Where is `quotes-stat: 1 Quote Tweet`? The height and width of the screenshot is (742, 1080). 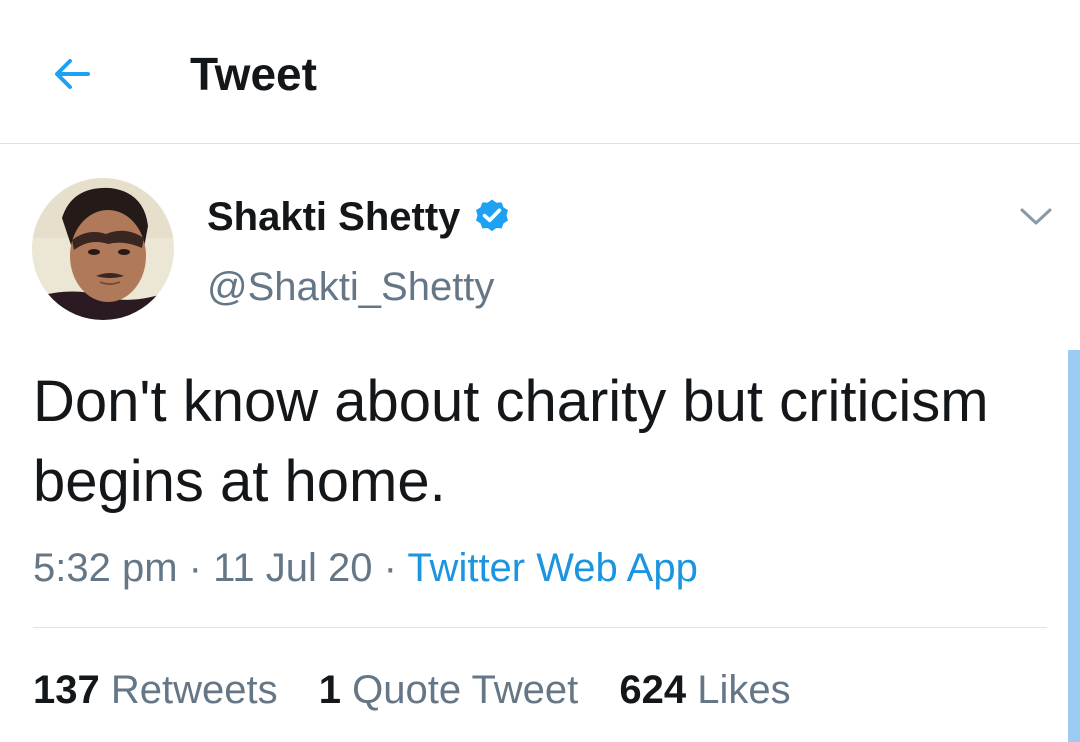 quotes-stat: 1 Quote Tweet is located at coordinates (448, 690).